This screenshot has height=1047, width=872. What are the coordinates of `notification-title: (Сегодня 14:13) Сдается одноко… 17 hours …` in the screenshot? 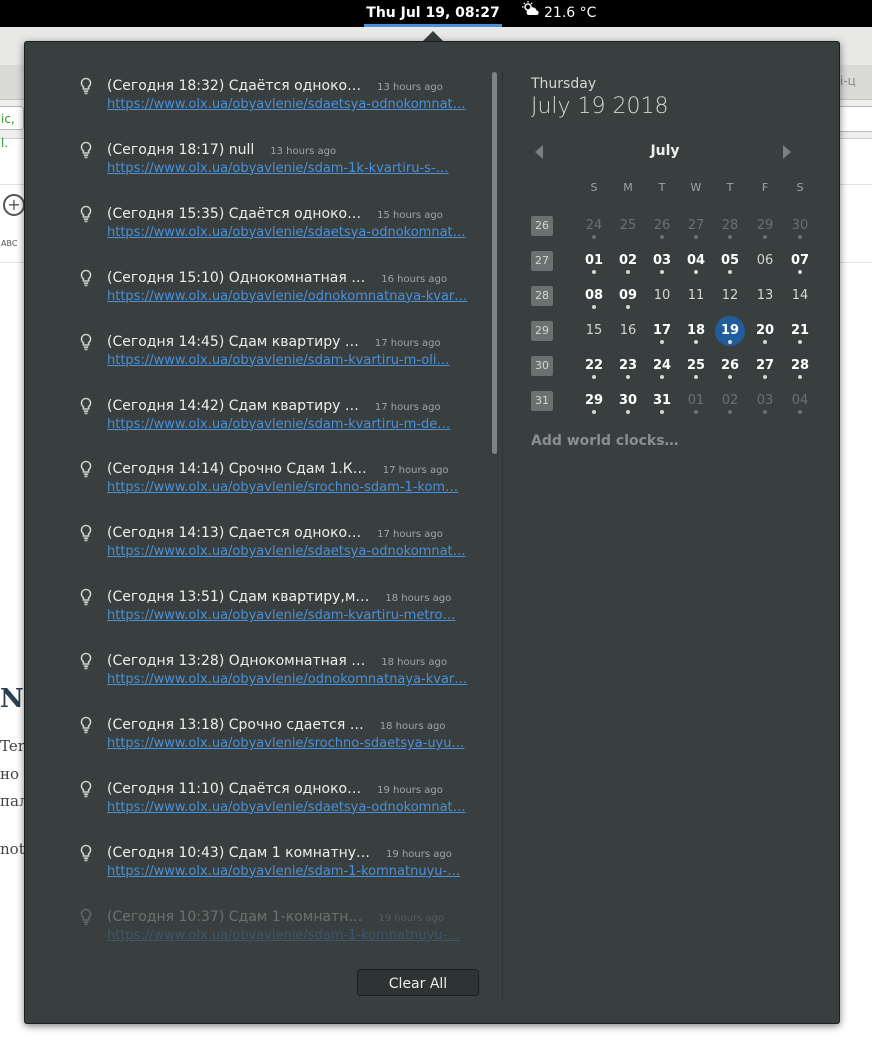 It's located at (275, 533).